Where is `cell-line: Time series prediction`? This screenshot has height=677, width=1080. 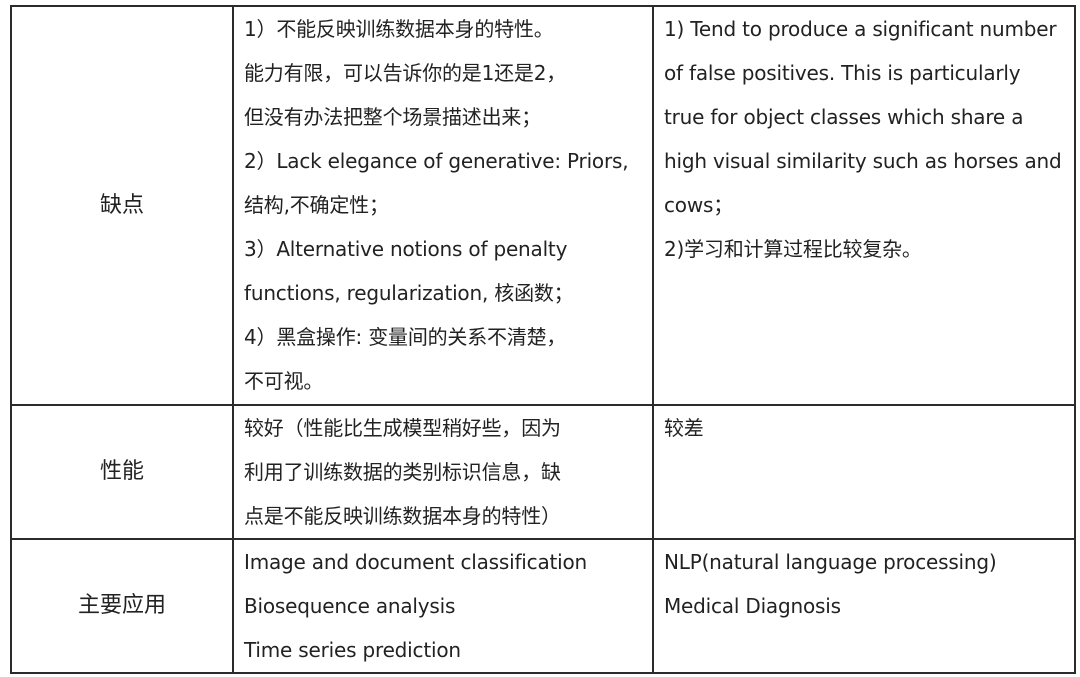
cell-line: Time series prediction is located at coordinates (352, 650).